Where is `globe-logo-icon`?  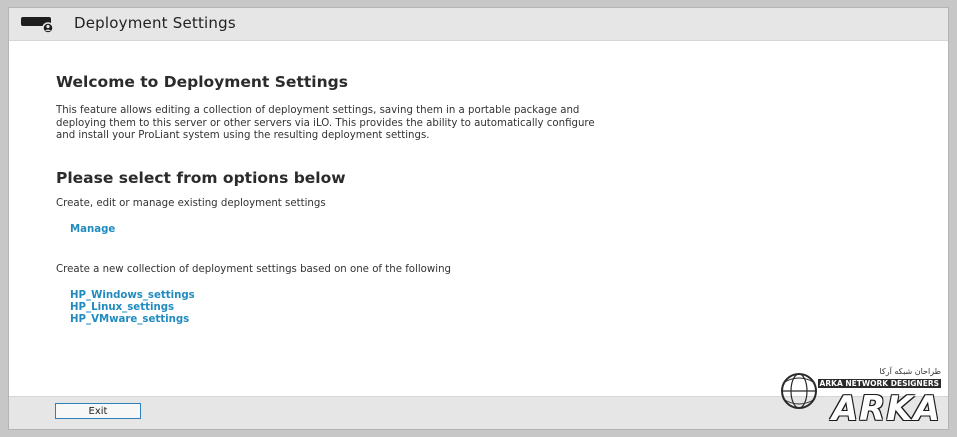 globe-logo-icon is located at coordinates (799, 391).